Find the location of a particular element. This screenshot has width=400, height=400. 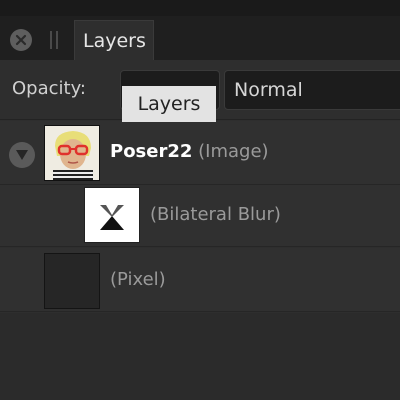

filter-hourglass-icon is located at coordinates (112, 217).